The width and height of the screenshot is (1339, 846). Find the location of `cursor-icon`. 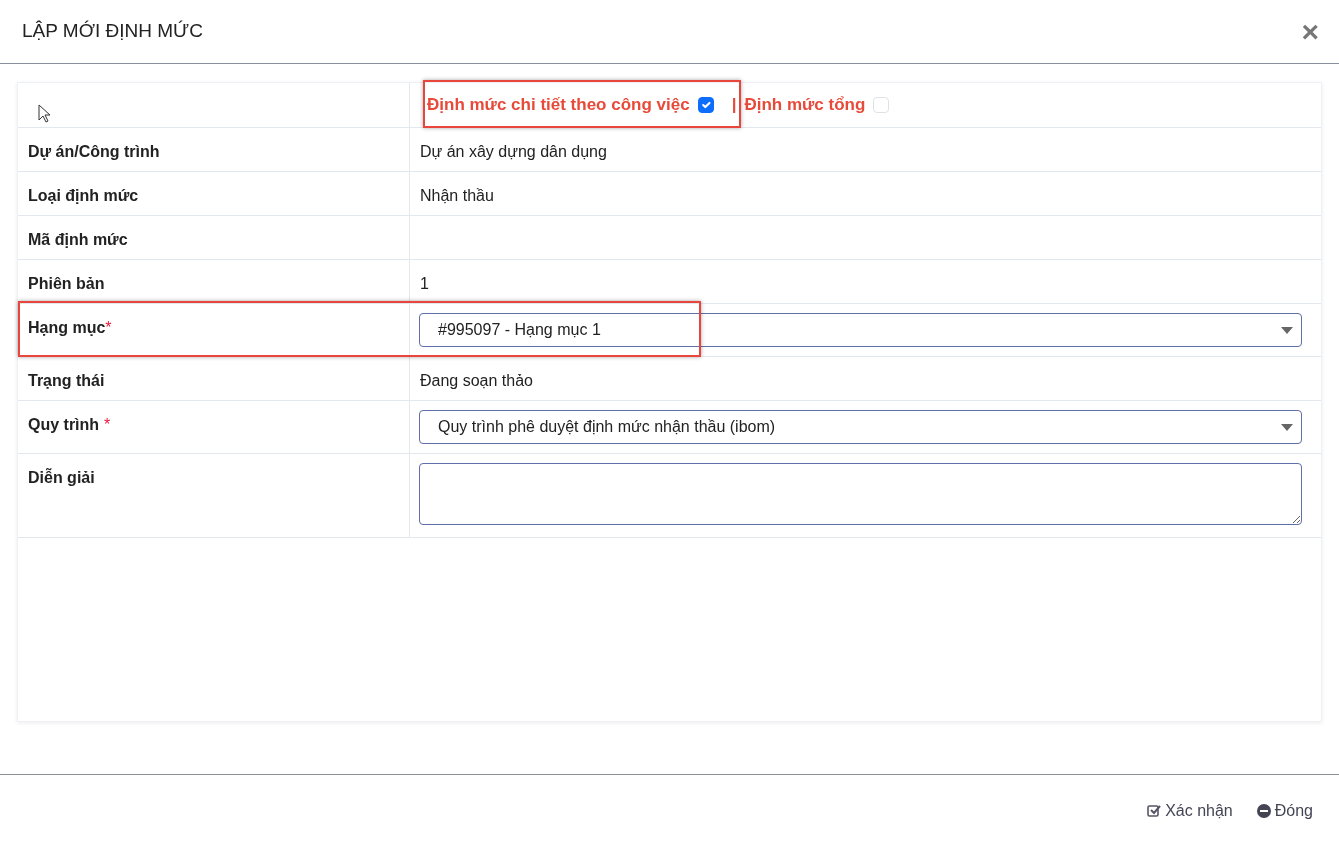

cursor-icon is located at coordinates (44, 114).